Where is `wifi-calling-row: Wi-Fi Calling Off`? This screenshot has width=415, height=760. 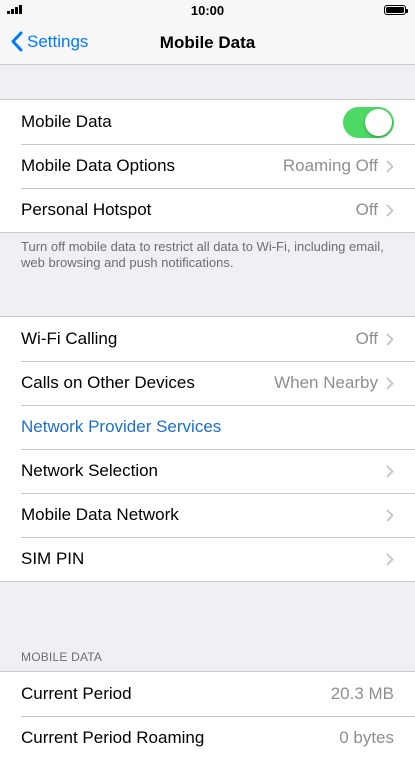
wifi-calling-row: Wi-Fi Calling Off is located at coordinates (207, 339).